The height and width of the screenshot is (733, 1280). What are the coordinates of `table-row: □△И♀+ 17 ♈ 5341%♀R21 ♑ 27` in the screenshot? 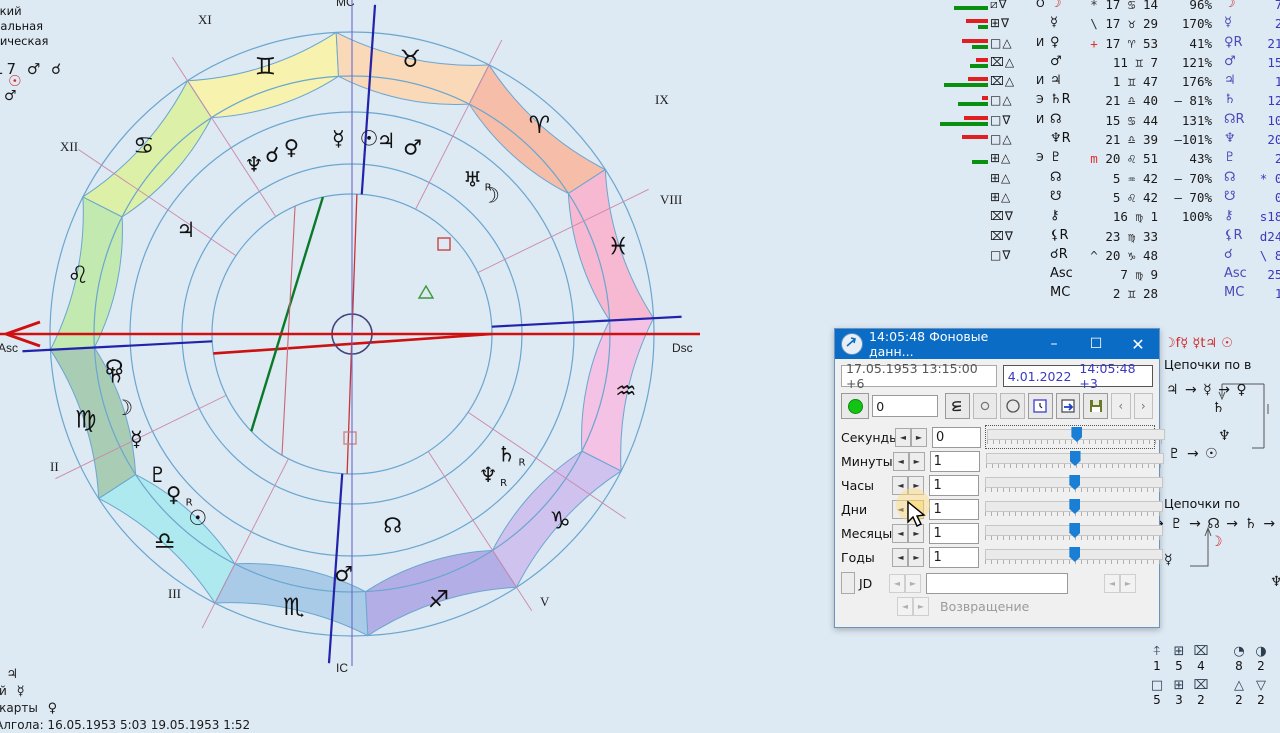 It's located at (1112, 44).